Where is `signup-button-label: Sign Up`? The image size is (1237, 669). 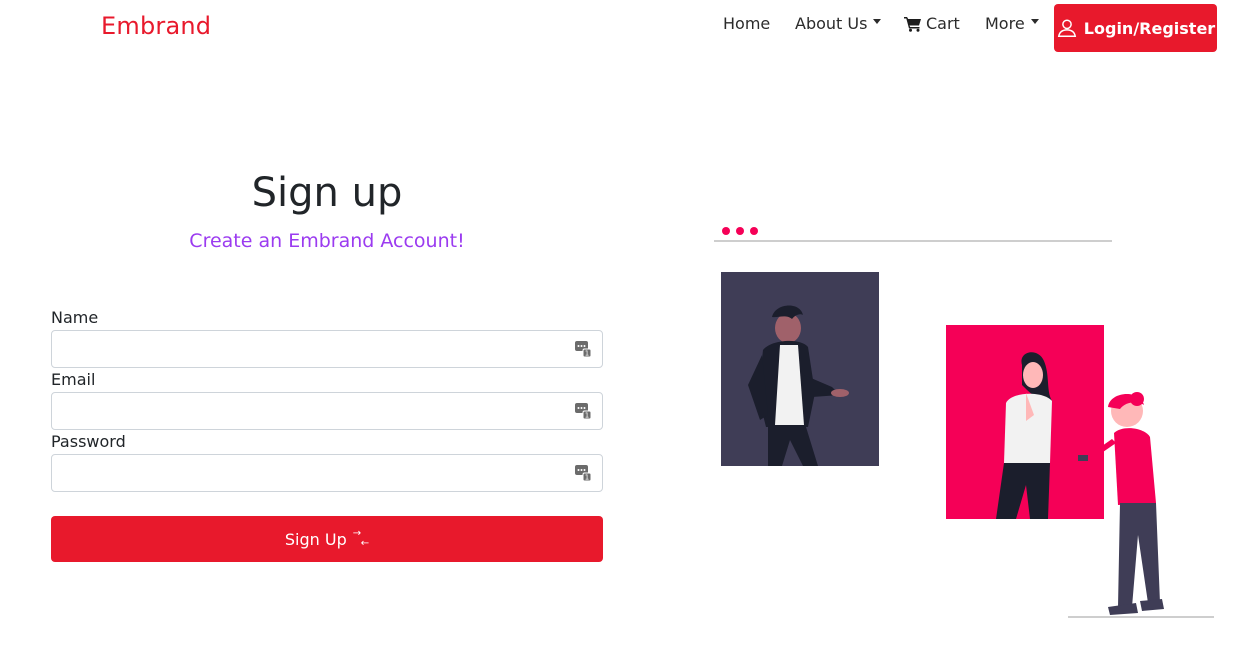
signup-button-label: Sign Up is located at coordinates (315, 539).